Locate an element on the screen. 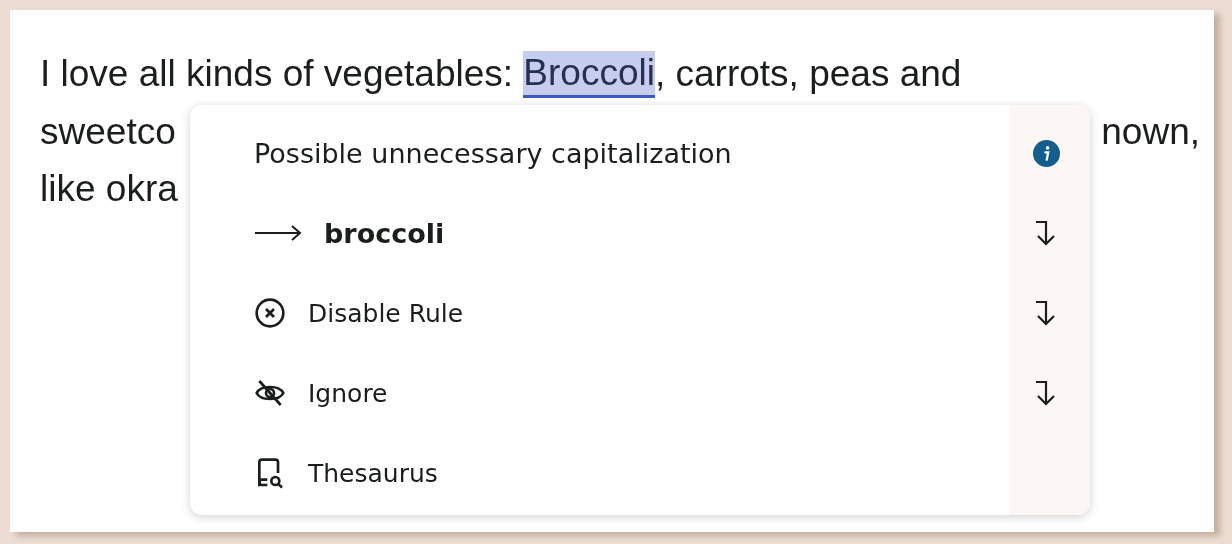 The image size is (1232, 544). document-text: , carrots, peas and is located at coordinates (808, 74).